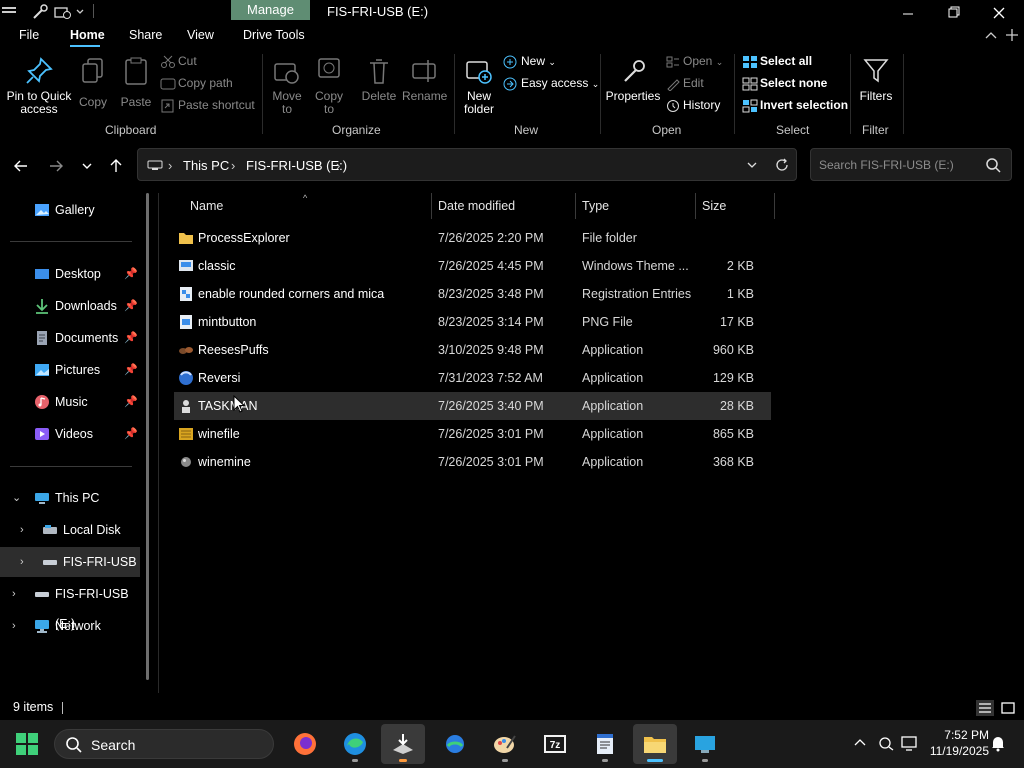  I want to click on taskbar-app-installer, so click(403, 744).